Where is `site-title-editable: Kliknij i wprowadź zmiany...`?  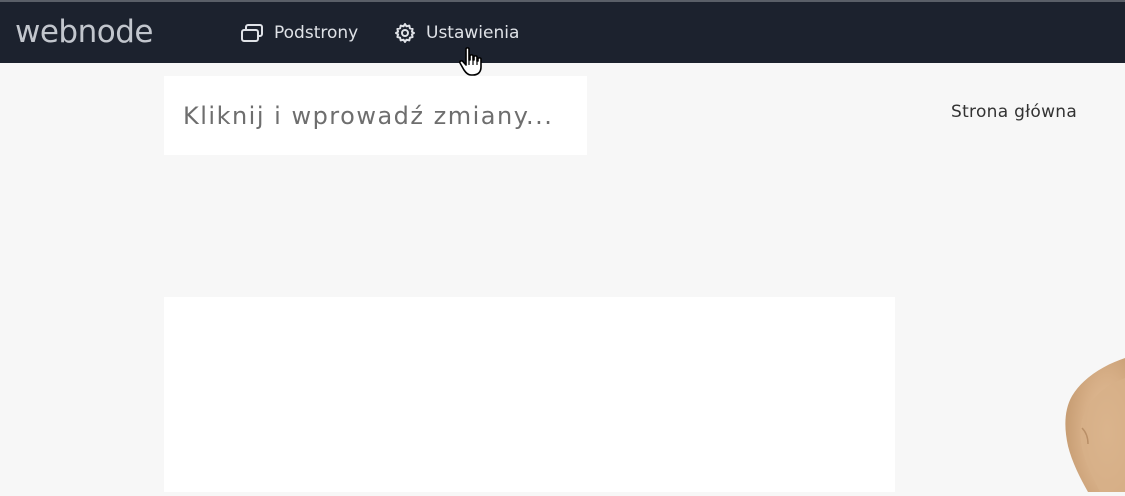 site-title-editable: Kliknij i wprowadź zmiany... is located at coordinates (375, 115).